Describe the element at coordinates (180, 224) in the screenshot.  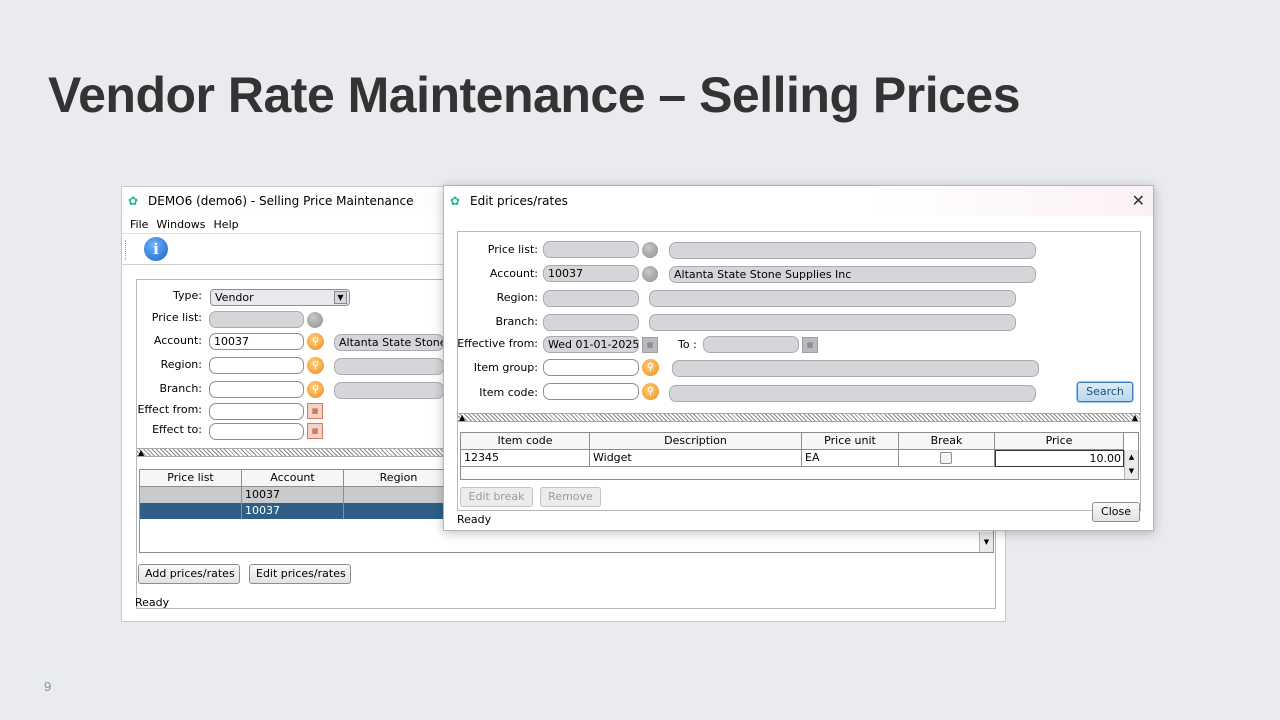
I see `menu-windows: Windows` at that location.